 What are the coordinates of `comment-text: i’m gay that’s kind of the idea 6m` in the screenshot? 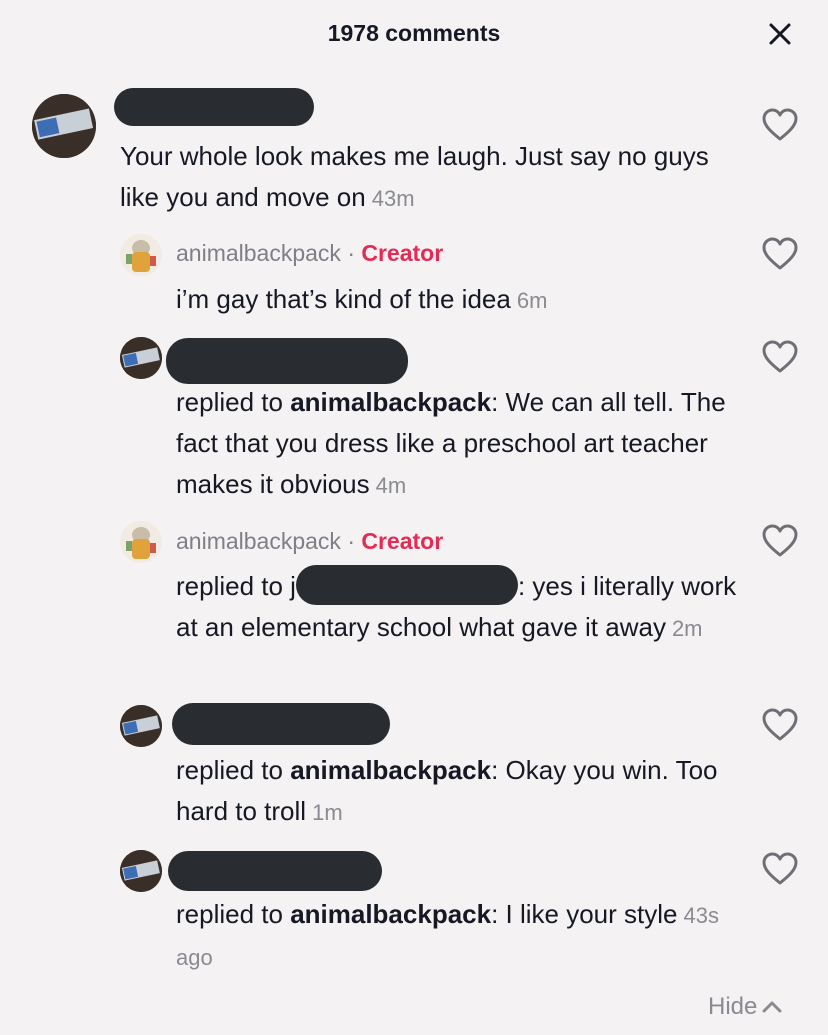 It's located at (362, 299).